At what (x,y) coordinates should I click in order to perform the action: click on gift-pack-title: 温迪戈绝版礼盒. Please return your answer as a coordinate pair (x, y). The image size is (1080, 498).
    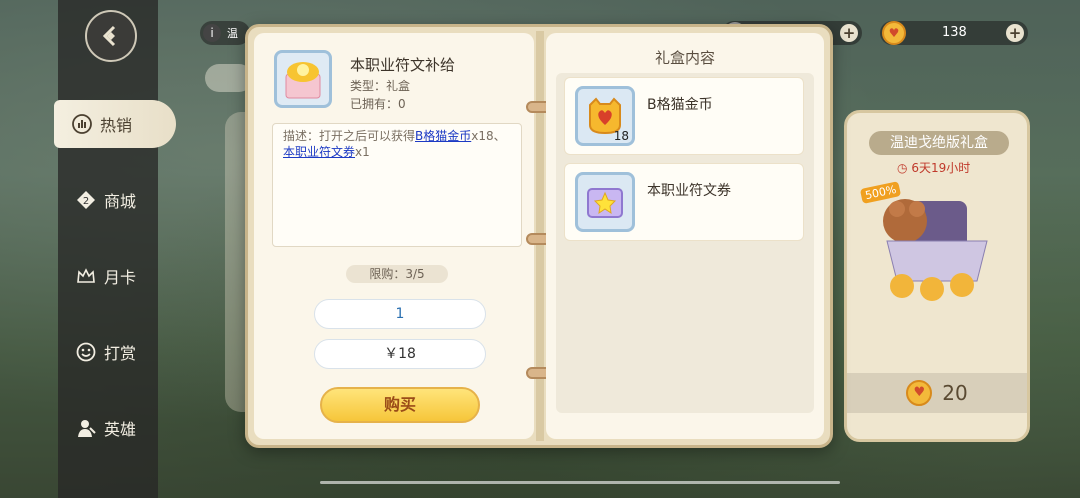
    Looking at the image, I should click on (939, 143).